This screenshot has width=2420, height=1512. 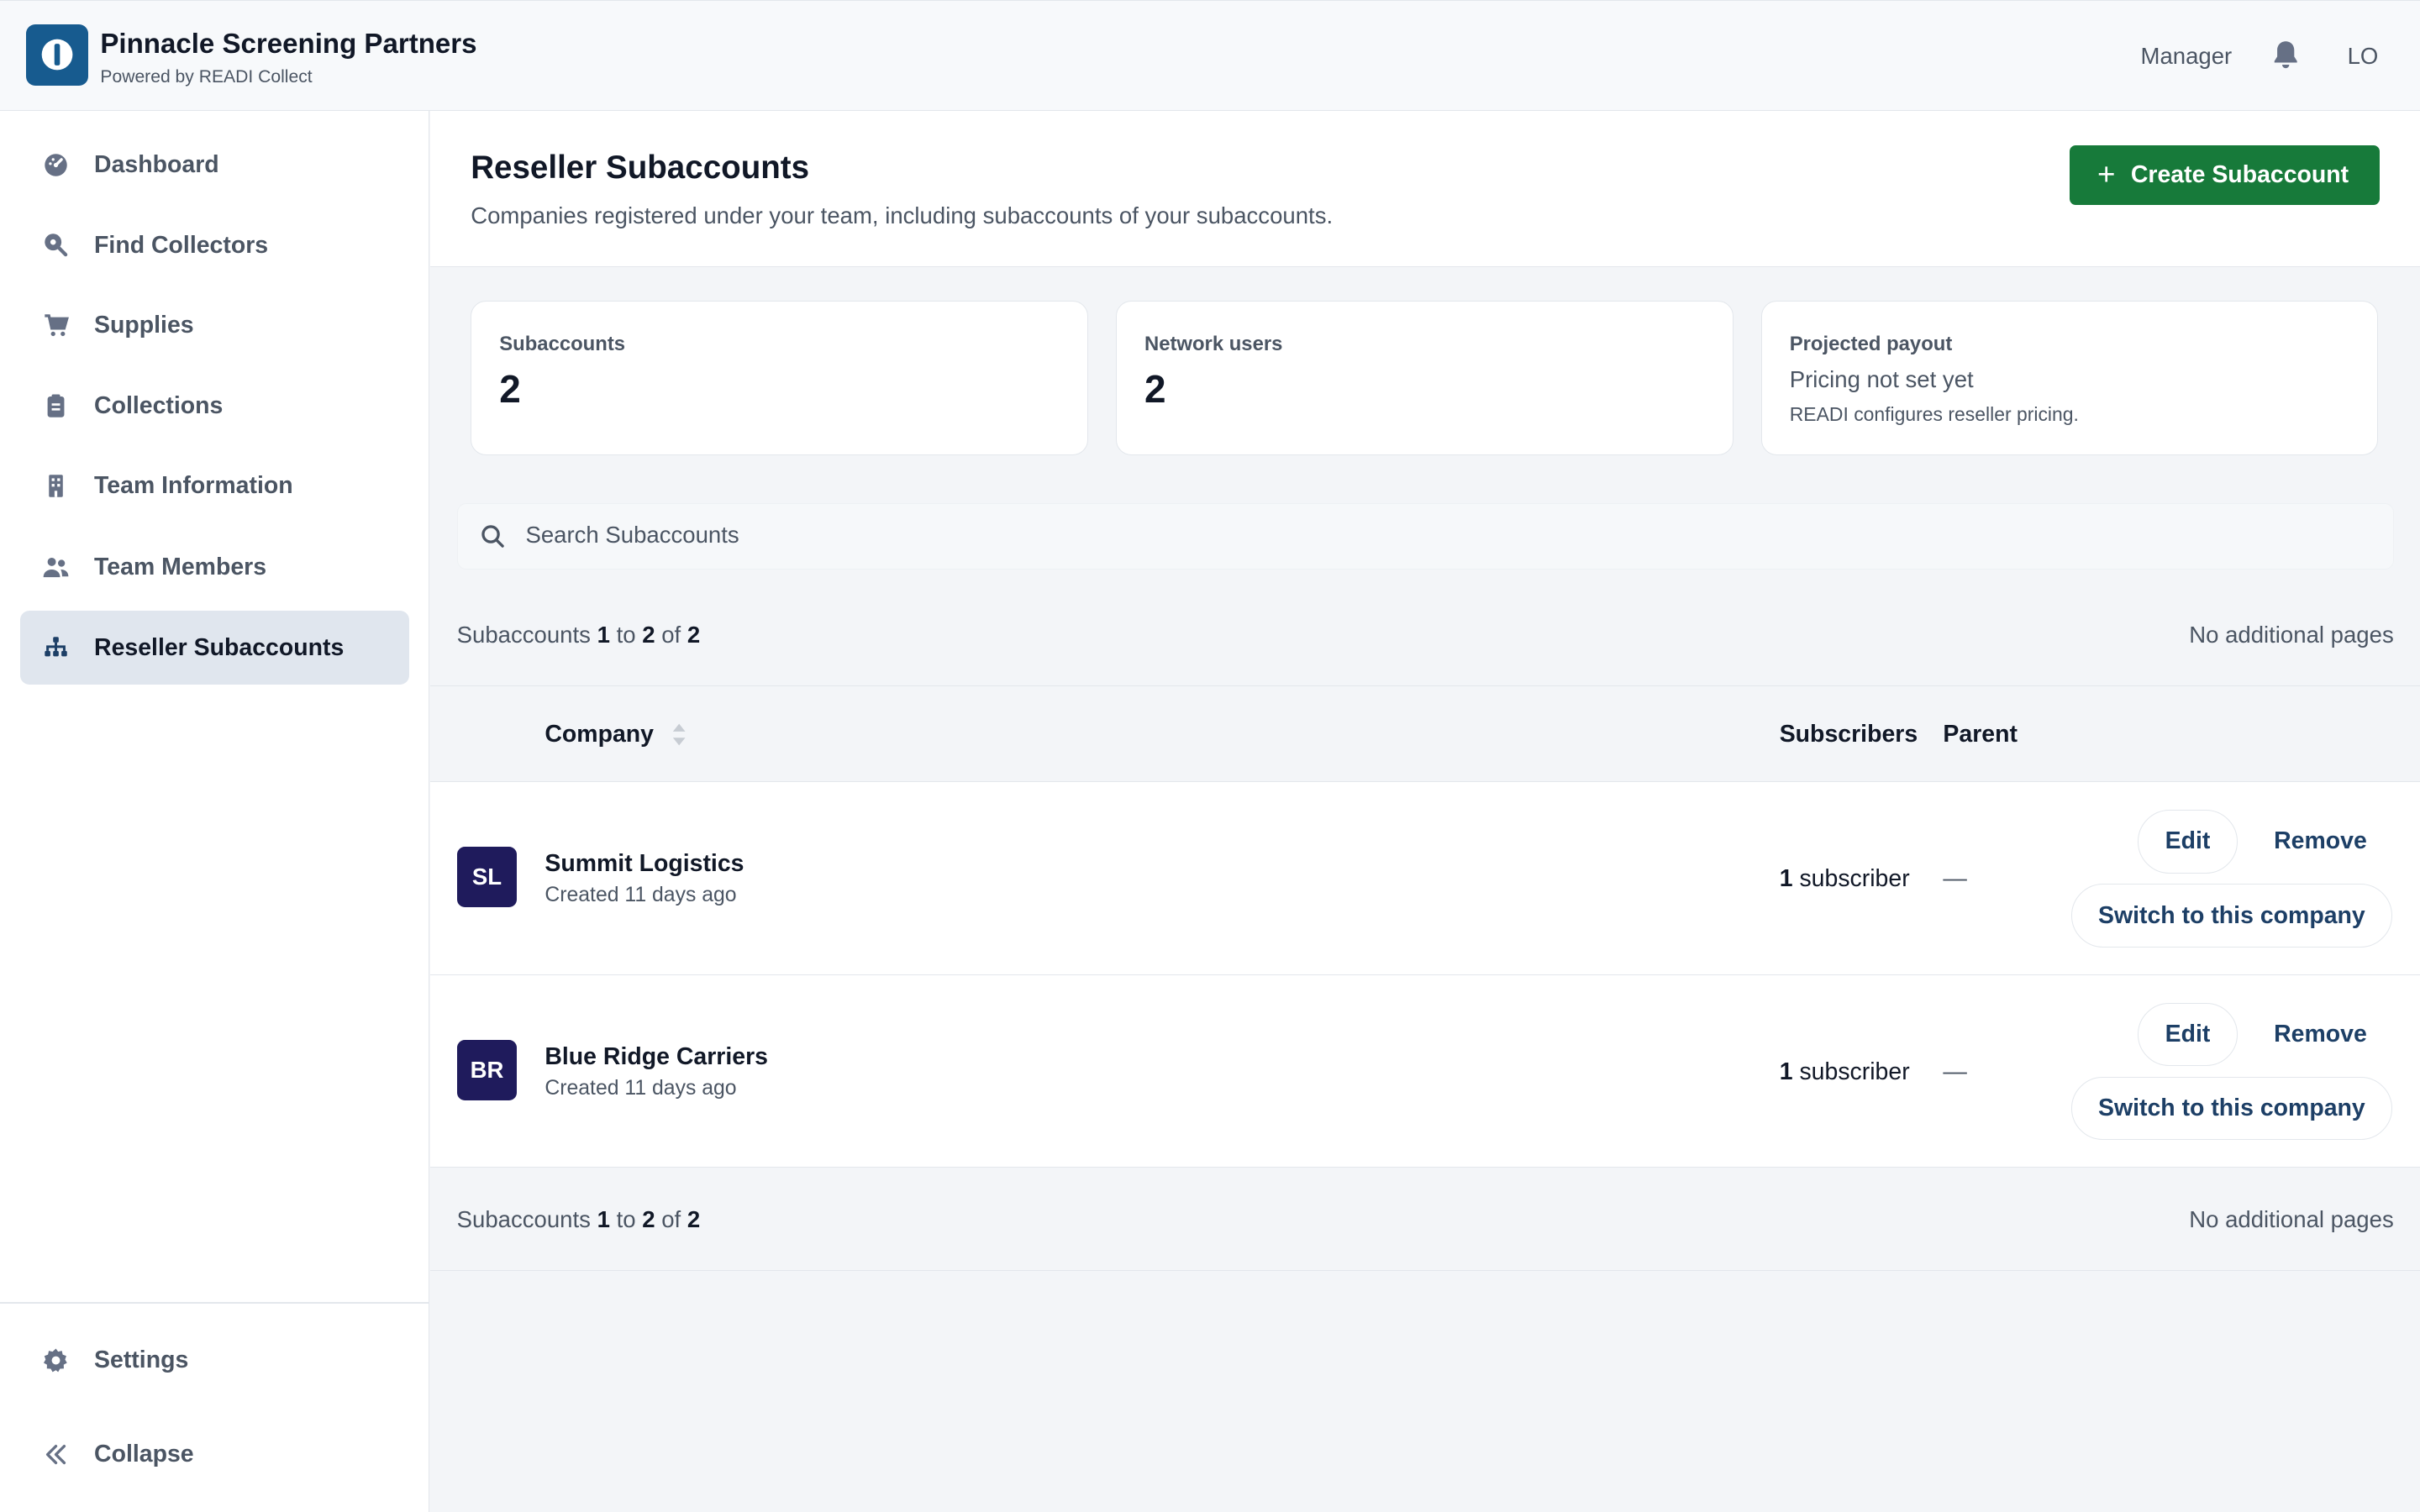 I want to click on column-parent: Parent, so click(x=1981, y=734).